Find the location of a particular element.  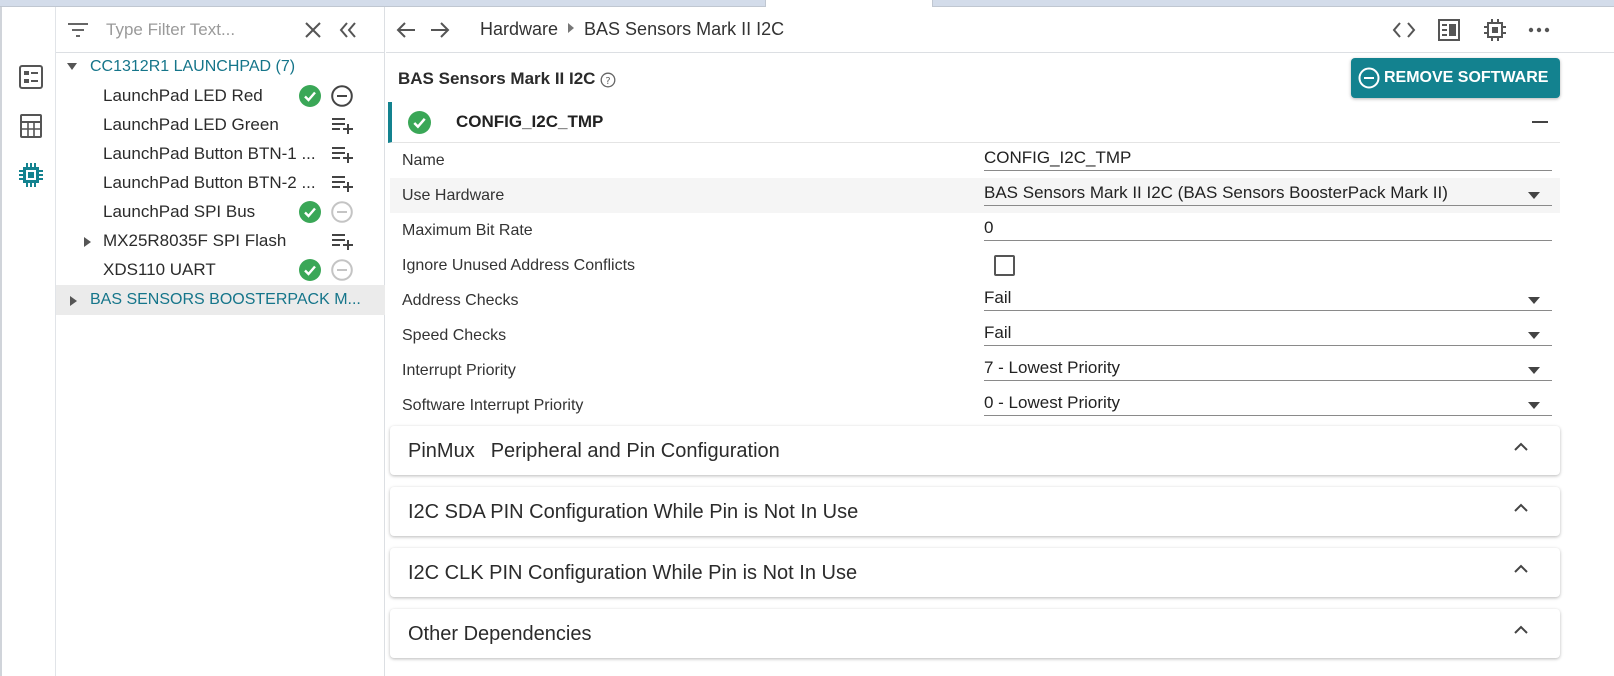

breadcrumb-hardware: Hardware is located at coordinates (519, 29).